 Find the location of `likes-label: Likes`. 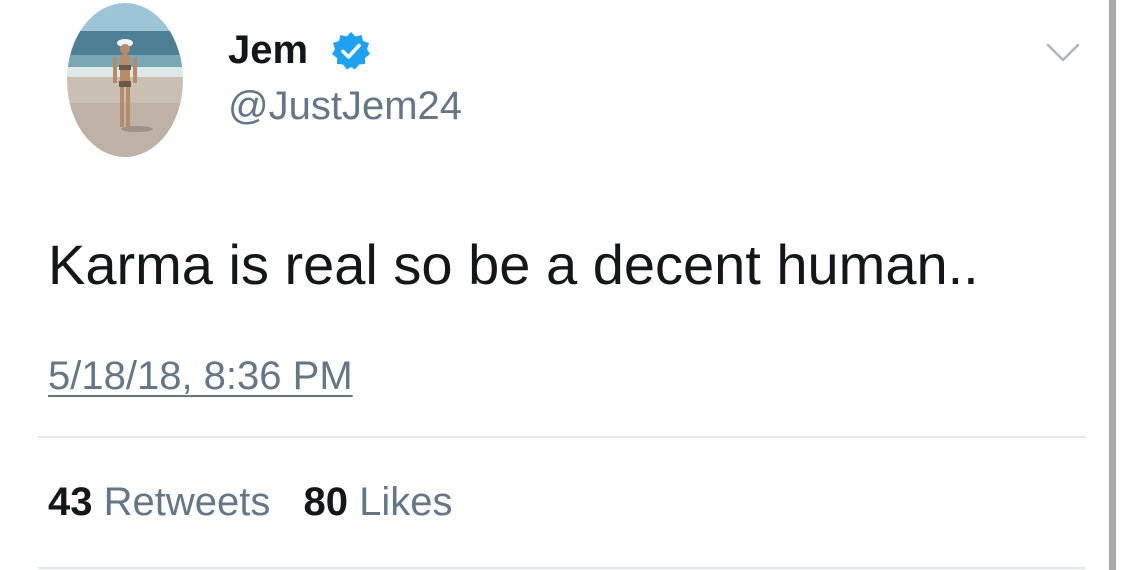

likes-label: Likes is located at coordinates (406, 502).